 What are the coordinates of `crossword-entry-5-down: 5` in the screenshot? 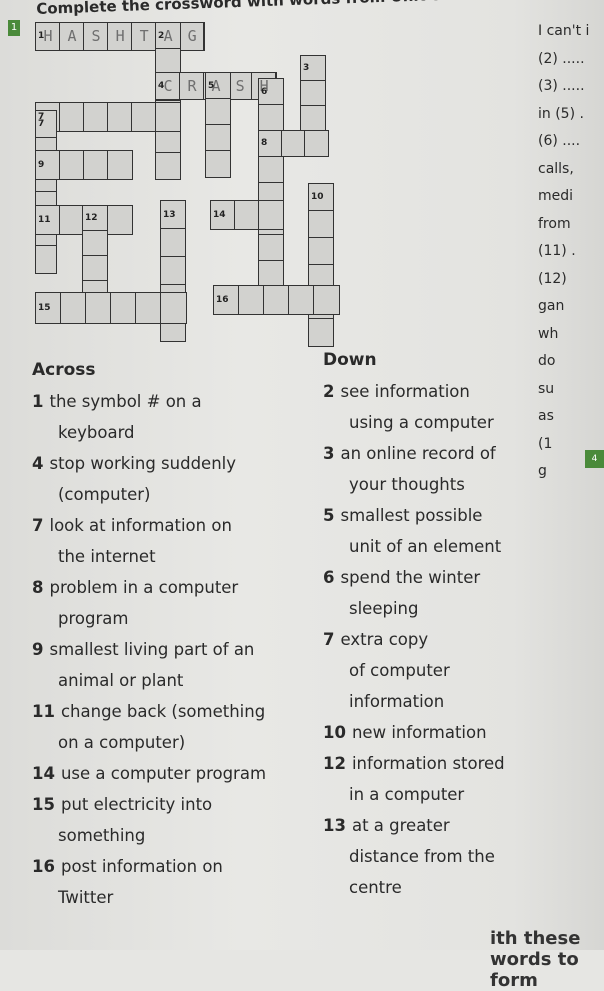 It's located at (218, 125).